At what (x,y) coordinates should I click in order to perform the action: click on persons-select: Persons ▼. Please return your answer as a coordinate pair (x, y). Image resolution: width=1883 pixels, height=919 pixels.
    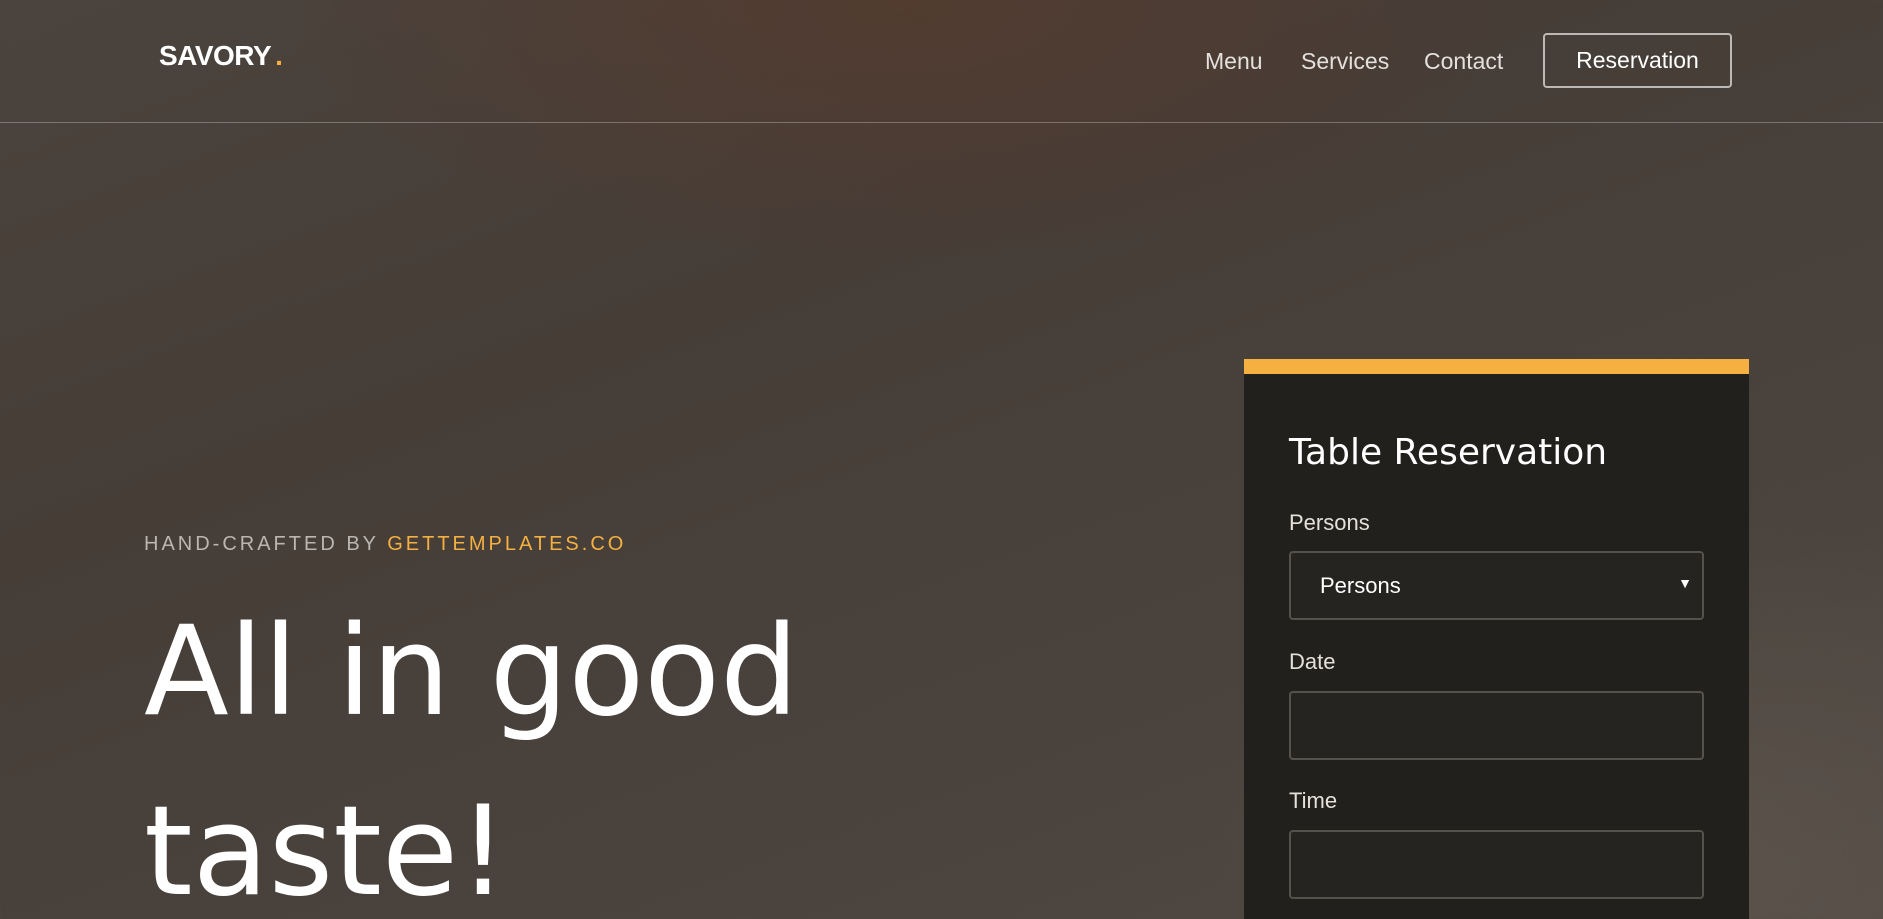
    Looking at the image, I should click on (1496, 585).